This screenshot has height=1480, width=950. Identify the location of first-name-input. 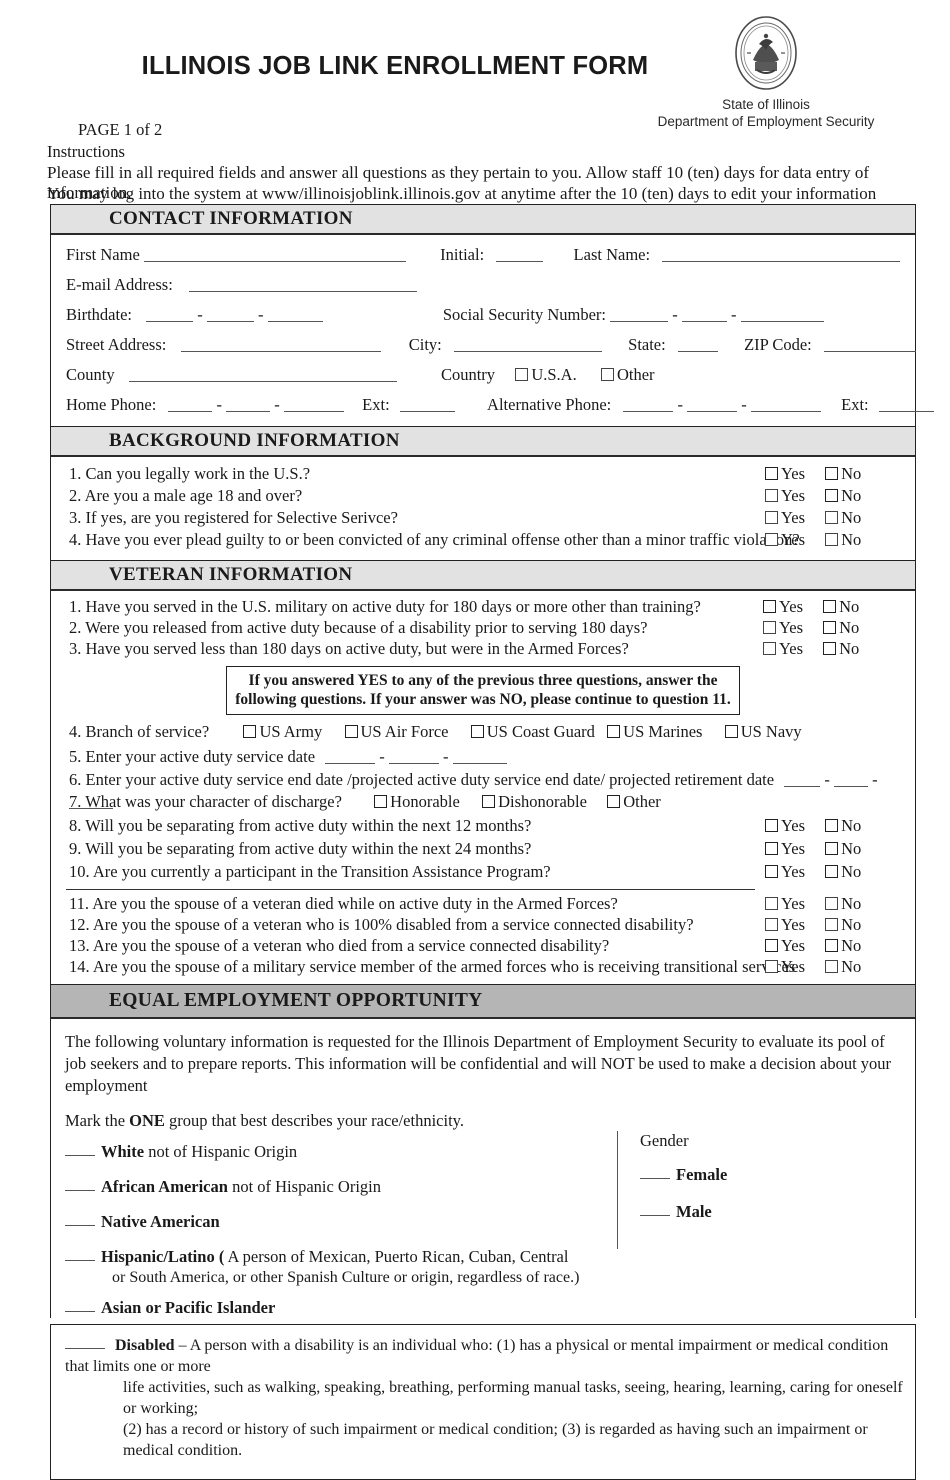
(274, 253).